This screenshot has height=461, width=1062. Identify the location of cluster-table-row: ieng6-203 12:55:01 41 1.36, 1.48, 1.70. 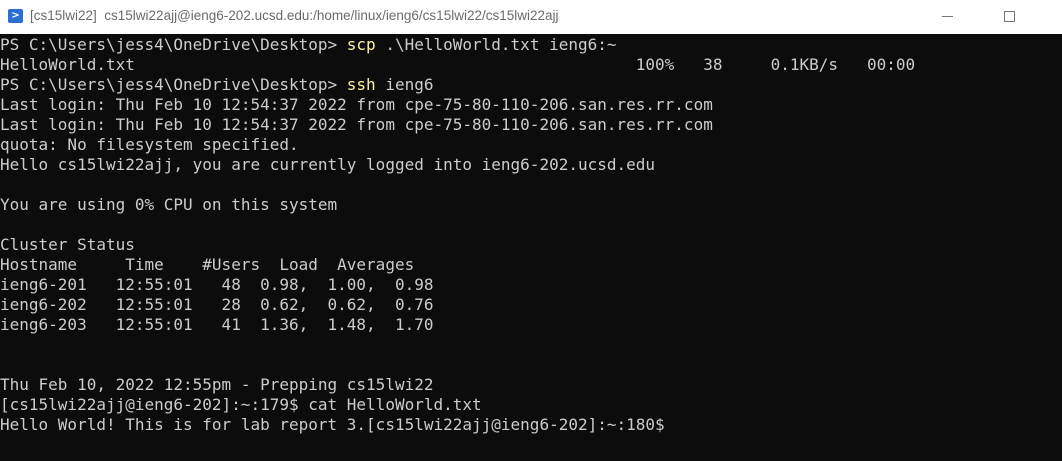
(217, 324).